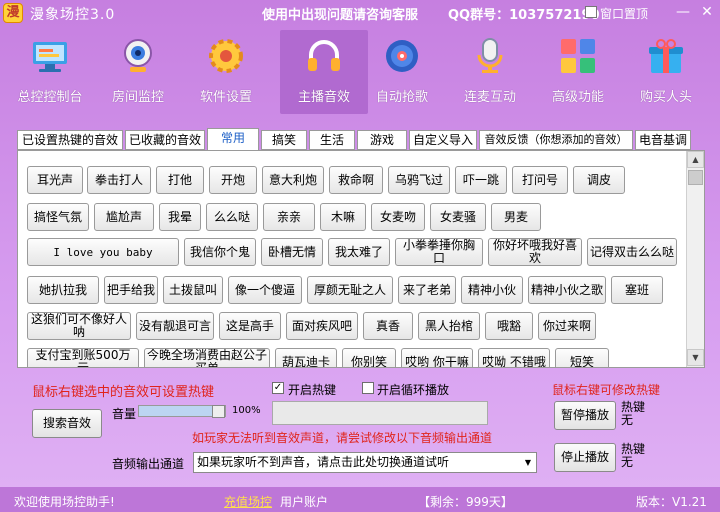 The width and height of the screenshot is (720, 512). Describe the element at coordinates (63, 290) in the screenshot. I see `sound-button: 她扒拉我` at that location.